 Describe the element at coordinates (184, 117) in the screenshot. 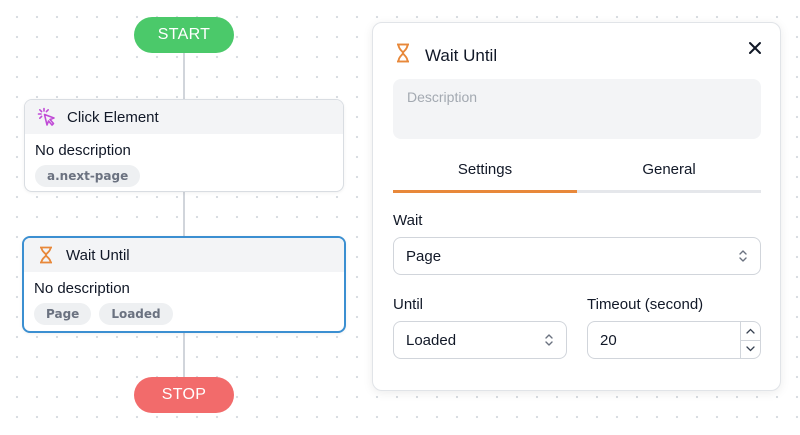

I see `node-header: Click Element` at that location.